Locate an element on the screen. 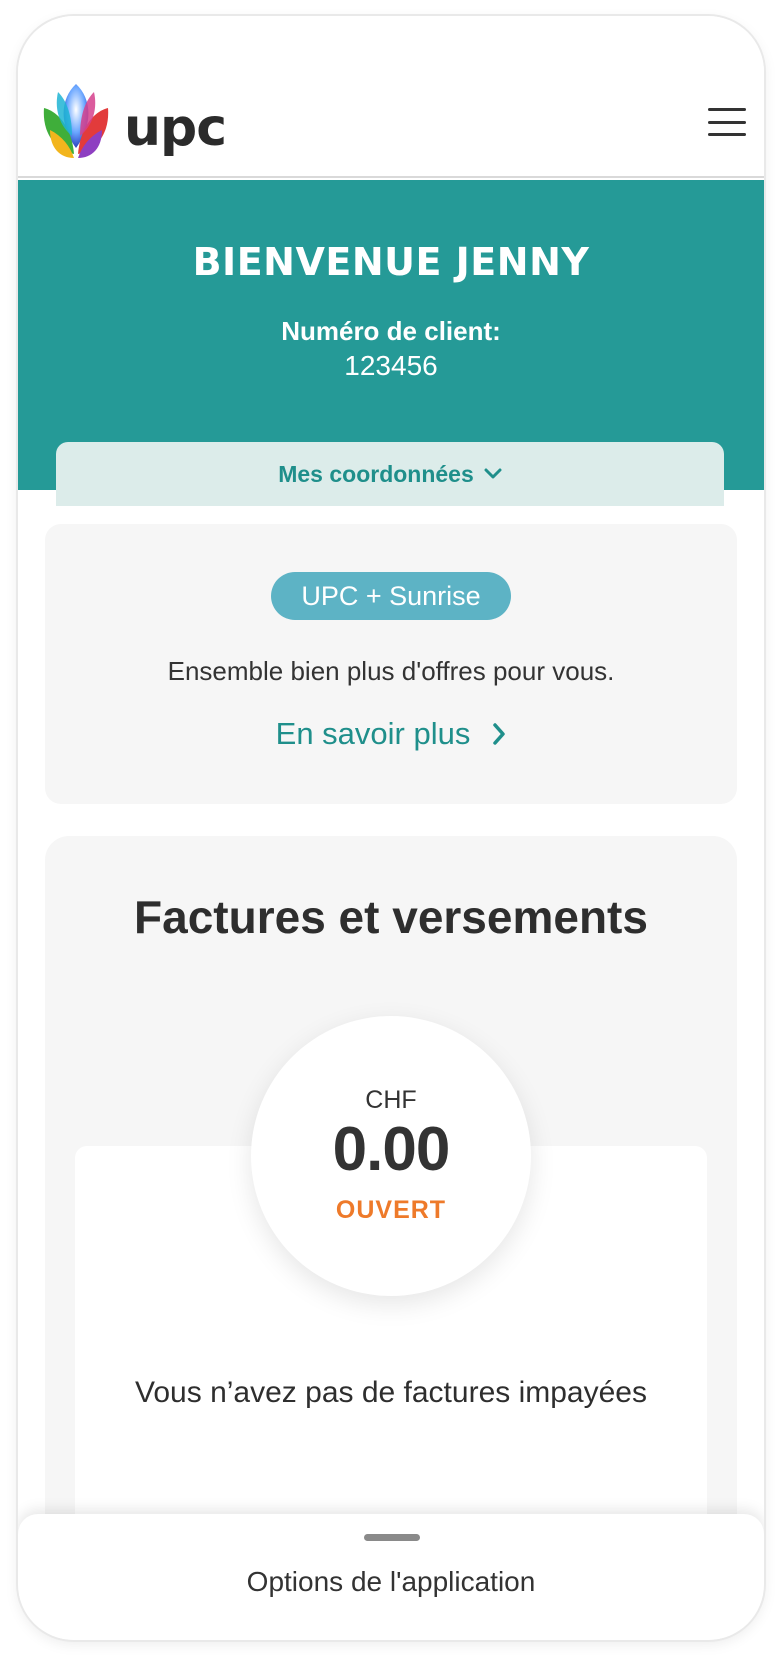 The width and height of the screenshot is (782, 1656). welcome-title: BIENVENUE JENNY is located at coordinates (391, 262).